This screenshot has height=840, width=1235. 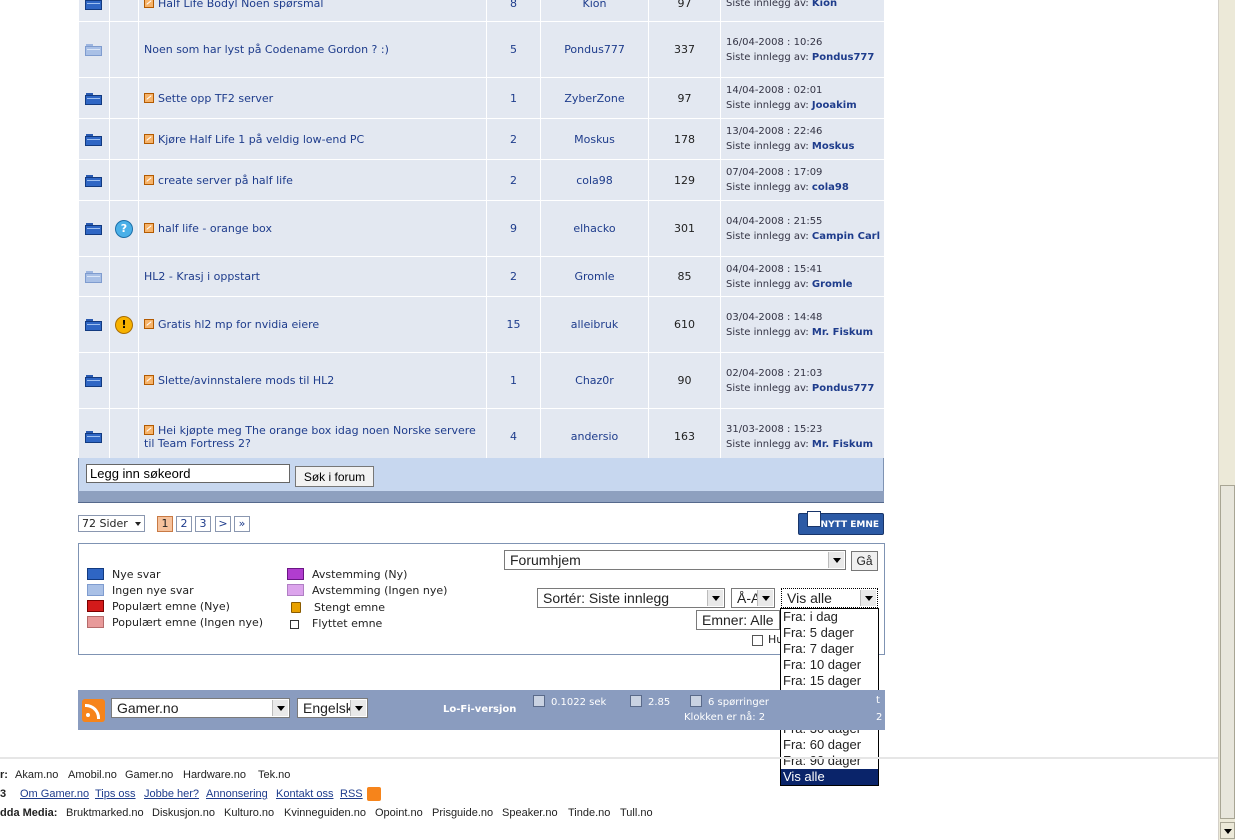 What do you see at coordinates (631, 598) in the screenshot?
I see `sort-by-select: Sortér: Siste innlegg` at bounding box center [631, 598].